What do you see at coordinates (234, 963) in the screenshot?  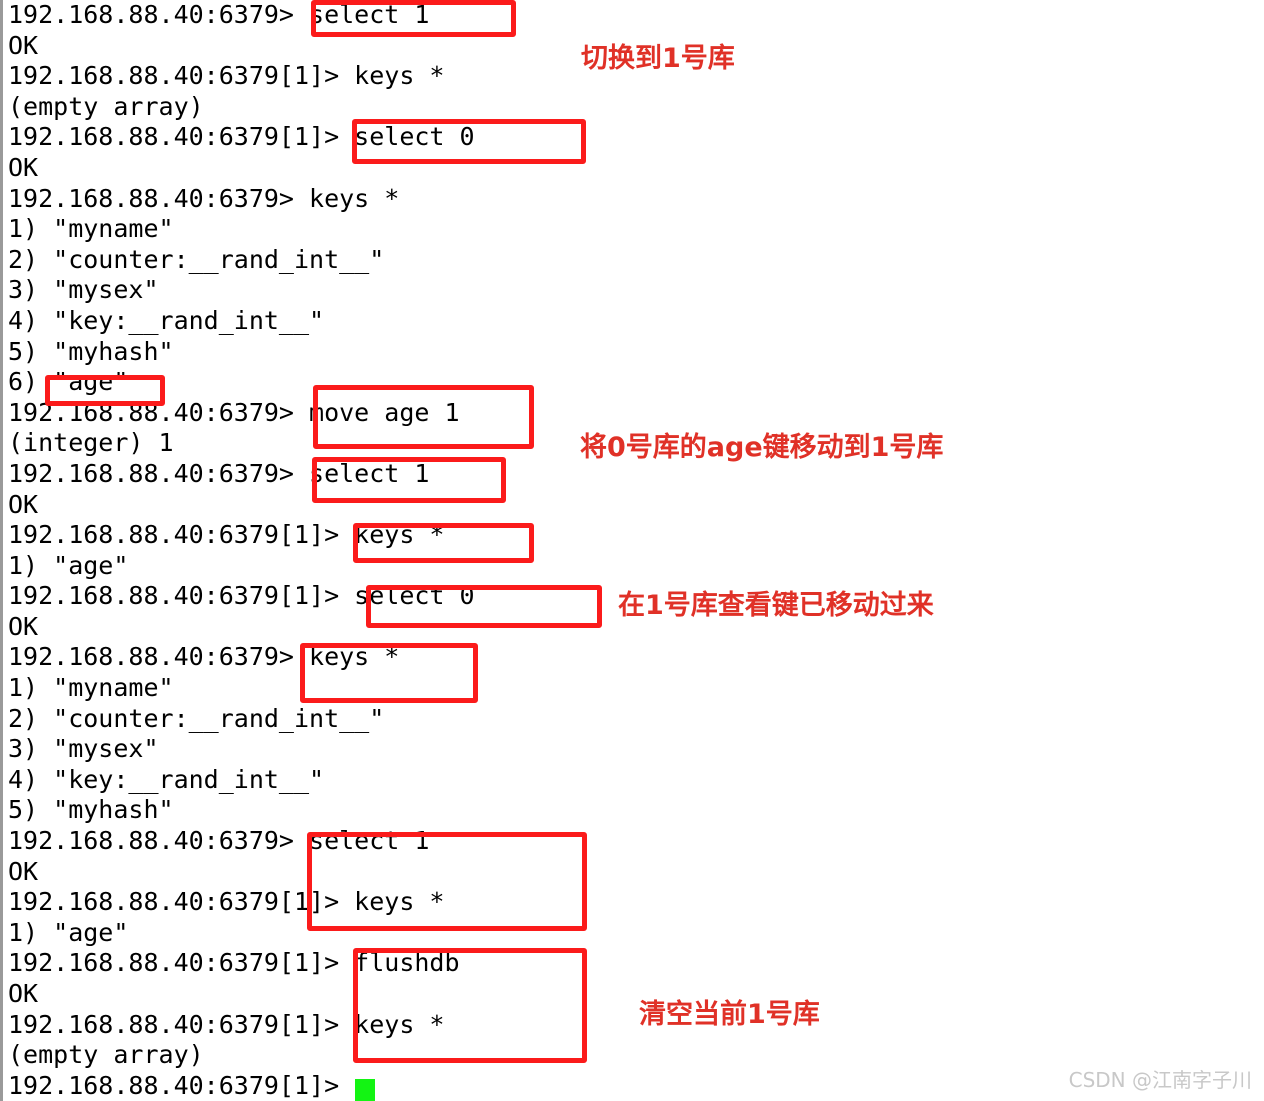 I see `terminal-line: 192.168.88.40:6379[1]> flushdb` at bounding box center [234, 963].